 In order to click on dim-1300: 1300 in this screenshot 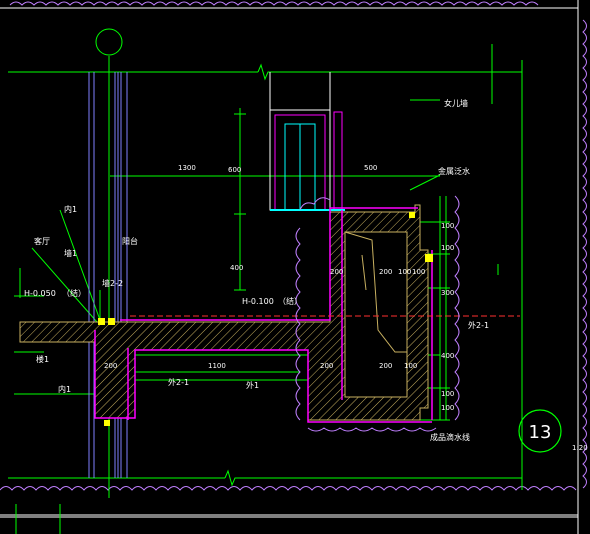, I will do `click(187, 168)`.